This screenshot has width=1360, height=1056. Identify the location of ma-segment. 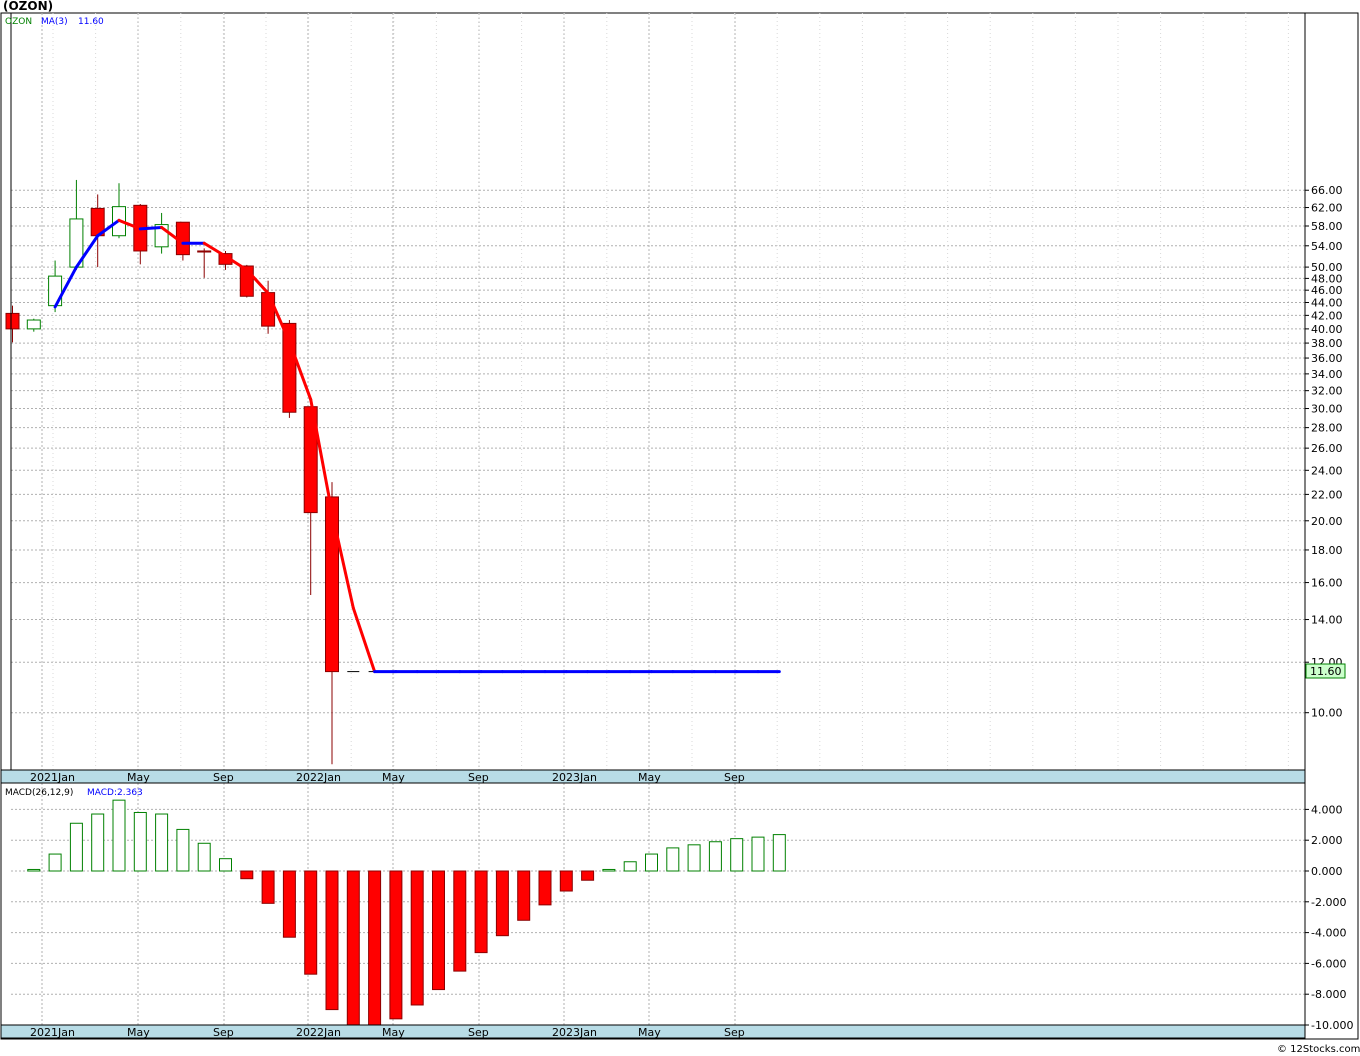
(151, 228).